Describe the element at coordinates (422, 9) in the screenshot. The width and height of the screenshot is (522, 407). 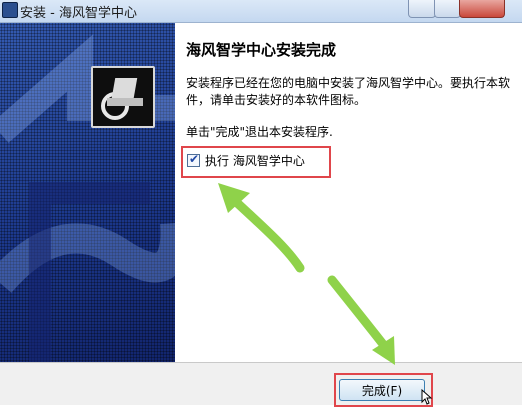
I see `minimize-button` at that location.